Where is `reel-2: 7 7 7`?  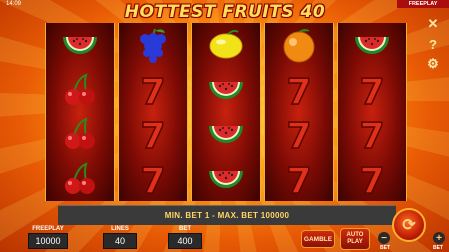 reel-2: 7 7 7 is located at coordinates (153, 112).